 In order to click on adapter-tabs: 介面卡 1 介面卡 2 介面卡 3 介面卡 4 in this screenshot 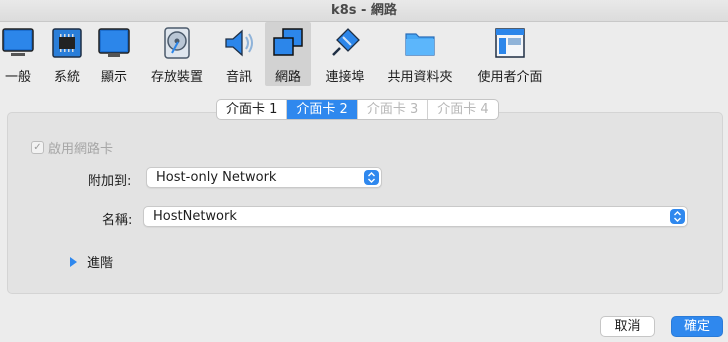, I will do `click(357, 109)`.